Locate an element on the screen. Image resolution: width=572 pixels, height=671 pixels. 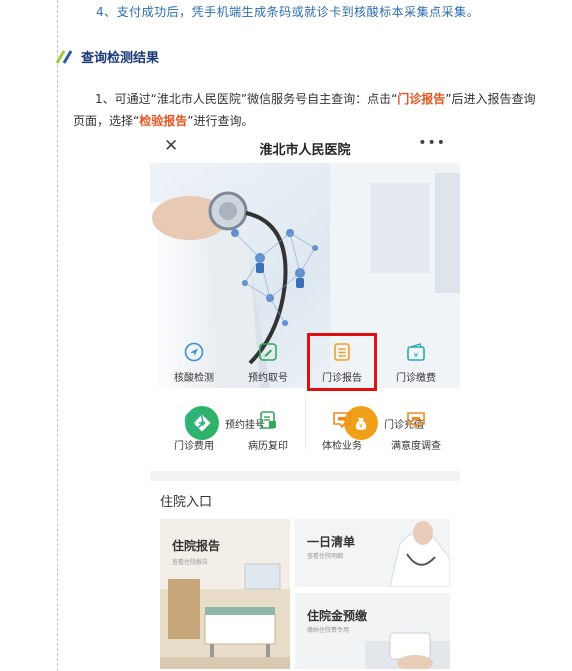
card-title-inpatient-report: 住院报告 is located at coordinates (196, 546).